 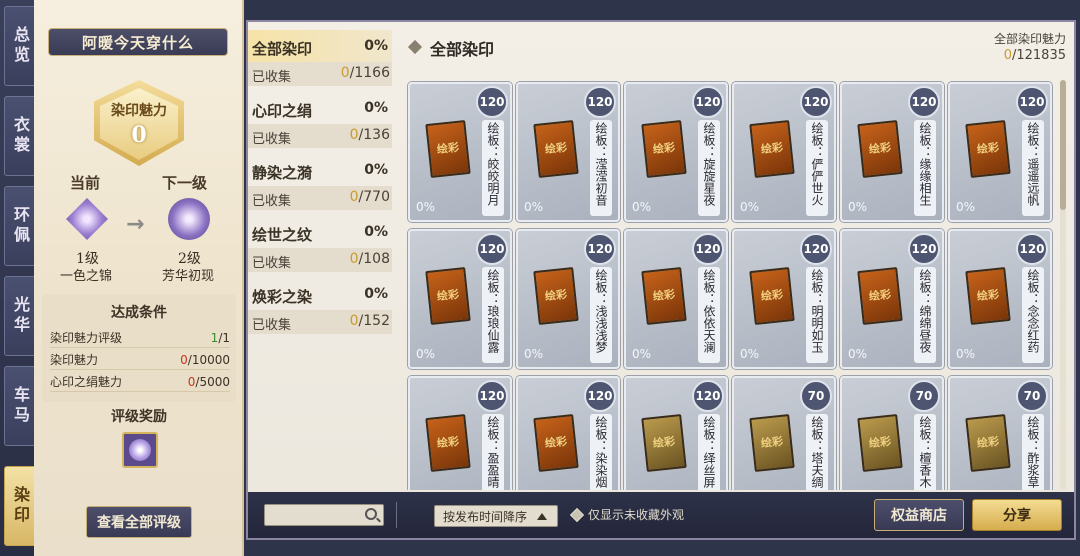 I want to click on tab-overview: 总览, so click(x=20, y=46).